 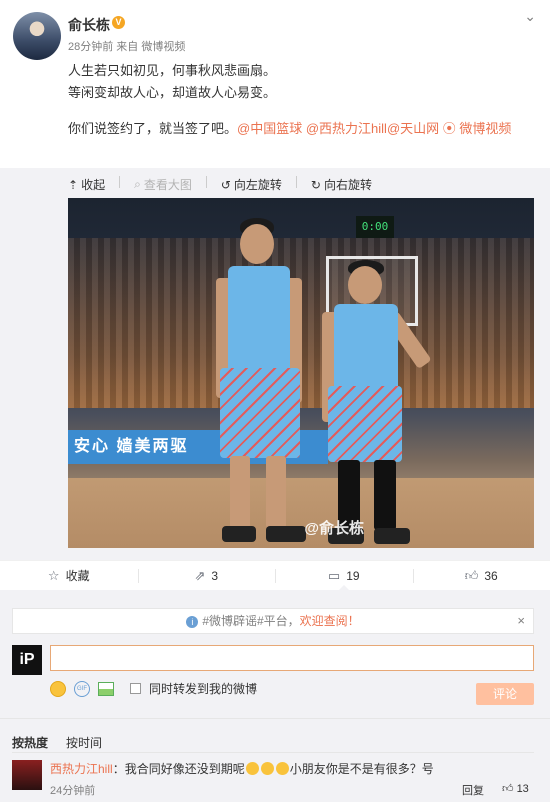 I want to click on rotate-left-icon: ↺, so click(x=225, y=184).